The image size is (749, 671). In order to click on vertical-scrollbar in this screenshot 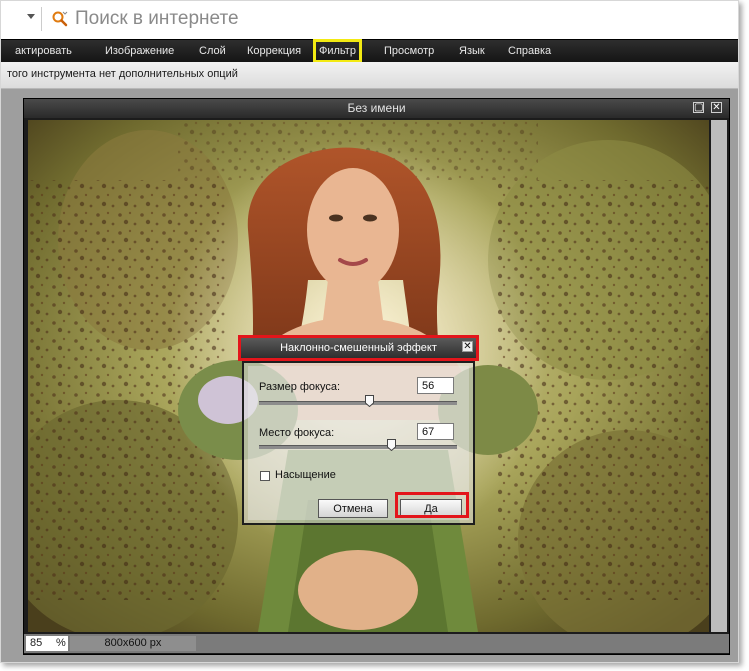, I will do `click(719, 376)`.